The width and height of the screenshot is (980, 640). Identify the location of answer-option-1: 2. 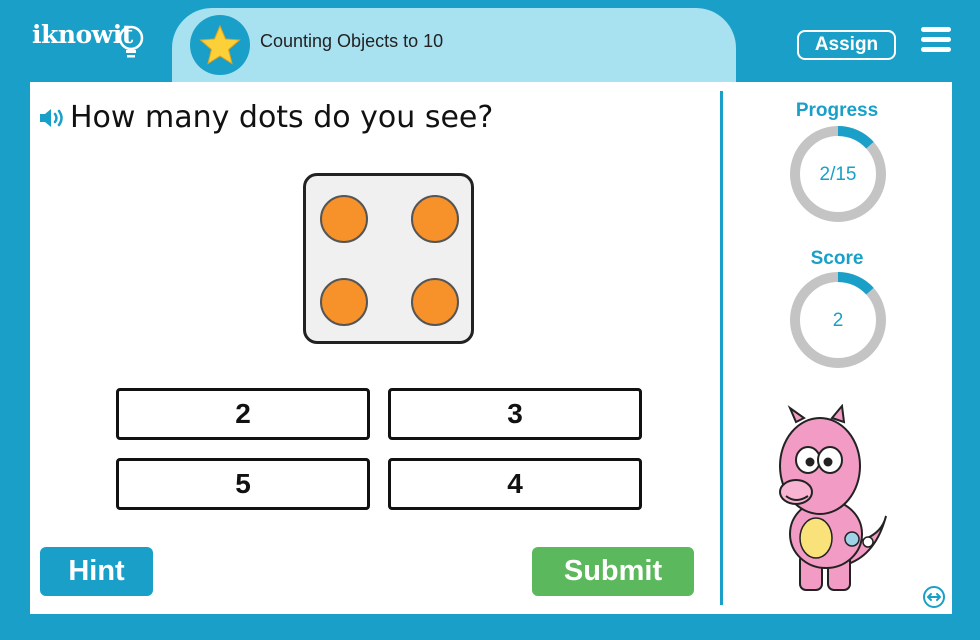
(243, 414).